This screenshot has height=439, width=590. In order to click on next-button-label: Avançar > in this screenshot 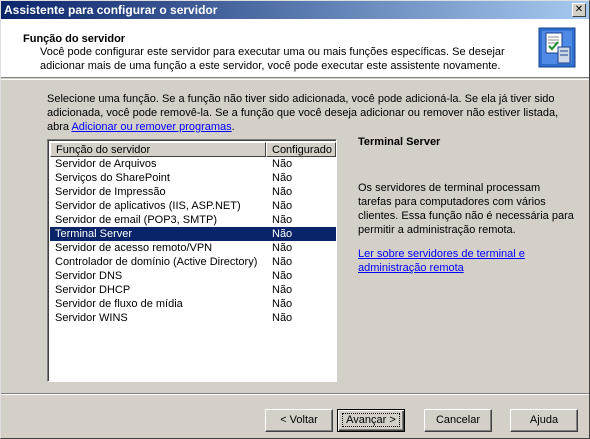, I will do `click(371, 420)`.